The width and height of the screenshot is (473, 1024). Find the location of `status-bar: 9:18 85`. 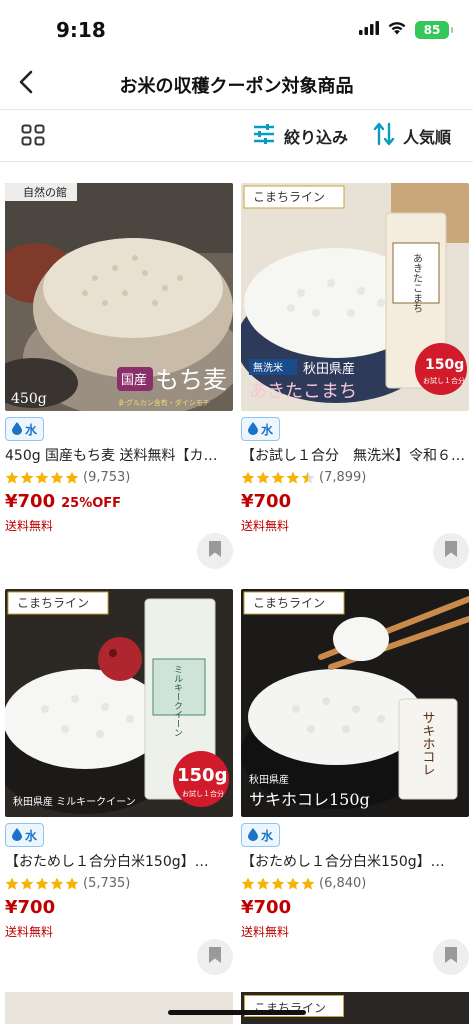

status-bar: 9:18 85 is located at coordinates (236, 30).